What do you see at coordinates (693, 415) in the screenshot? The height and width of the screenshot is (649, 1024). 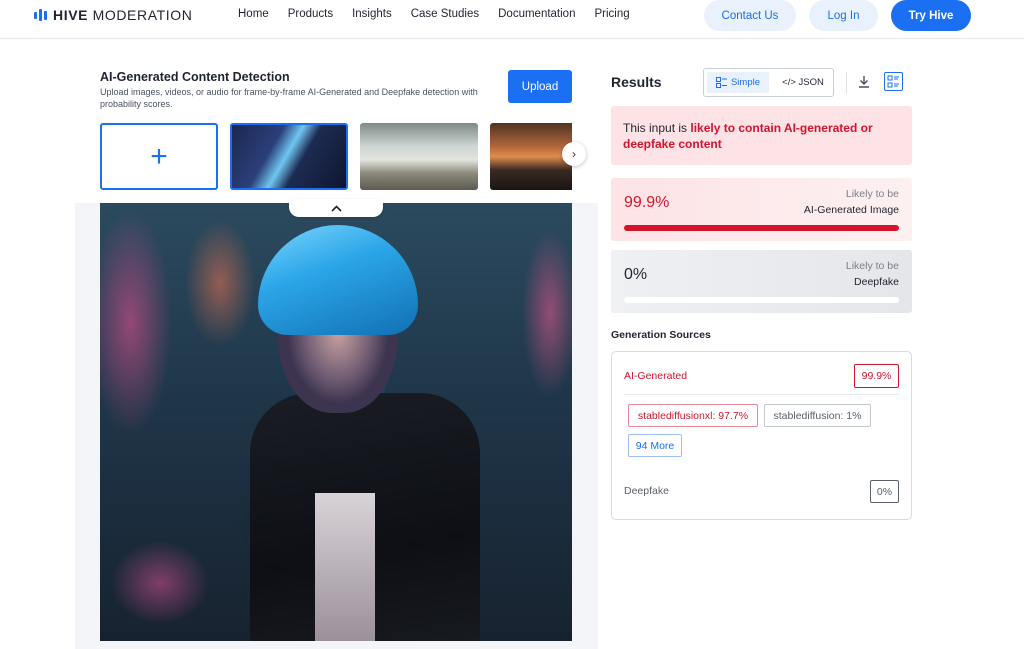 I see `source-chip-stablediffusionxl: stablediffusionxl: 97.7%` at bounding box center [693, 415].